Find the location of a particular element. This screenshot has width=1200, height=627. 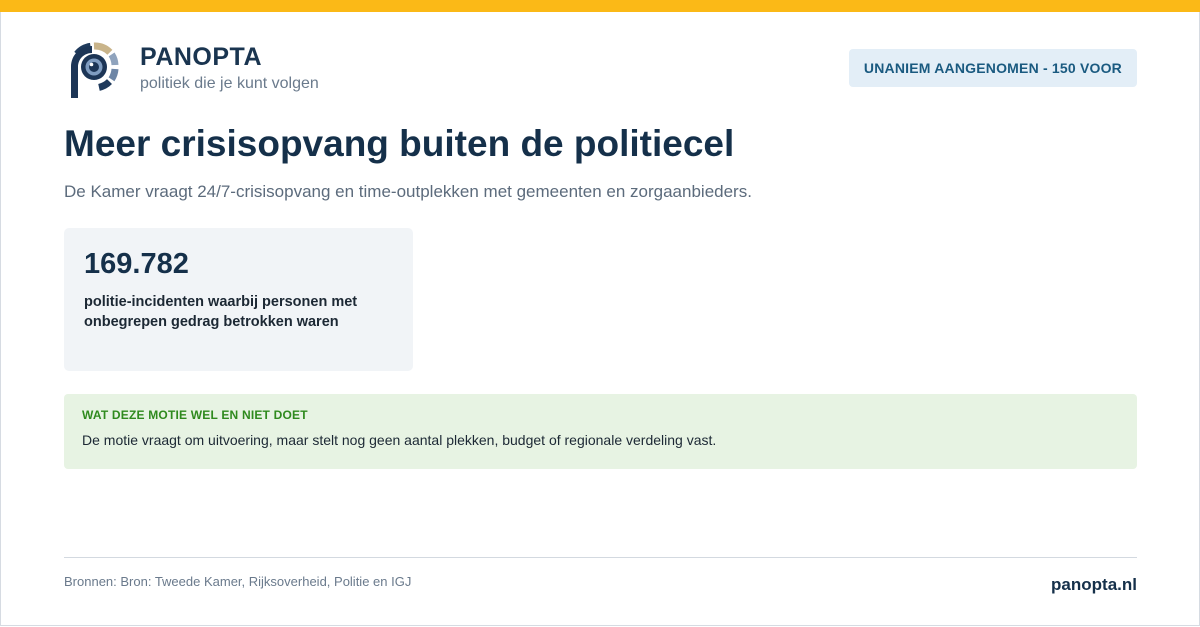

page-title: Meer crisisopvang buiten de politiecel is located at coordinates (399, 143).